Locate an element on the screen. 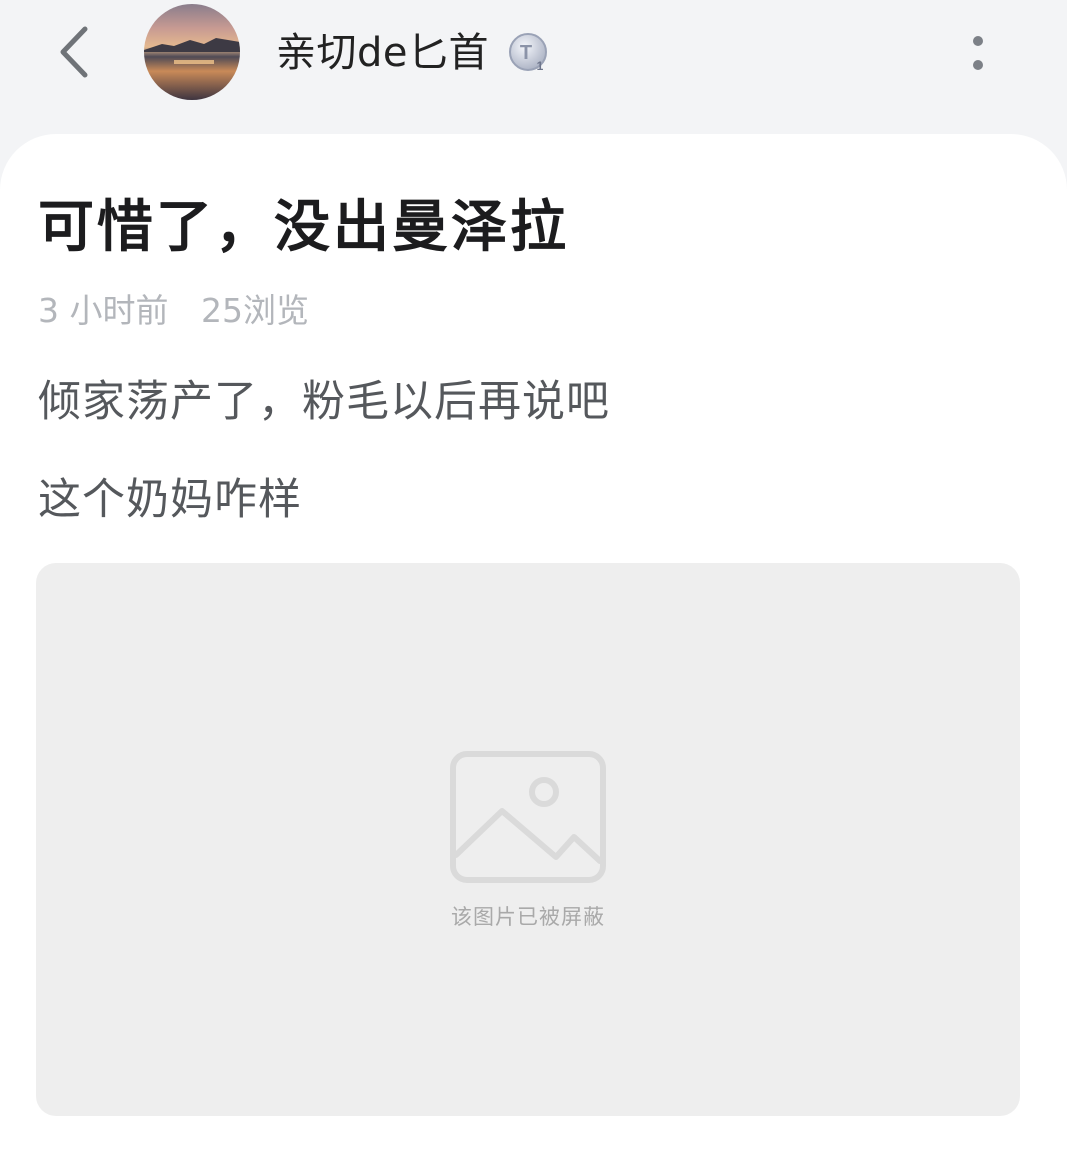 This screenshot has width=1067, height=1153. username: 亲切de匕首 is located at coordinates (382, 53).